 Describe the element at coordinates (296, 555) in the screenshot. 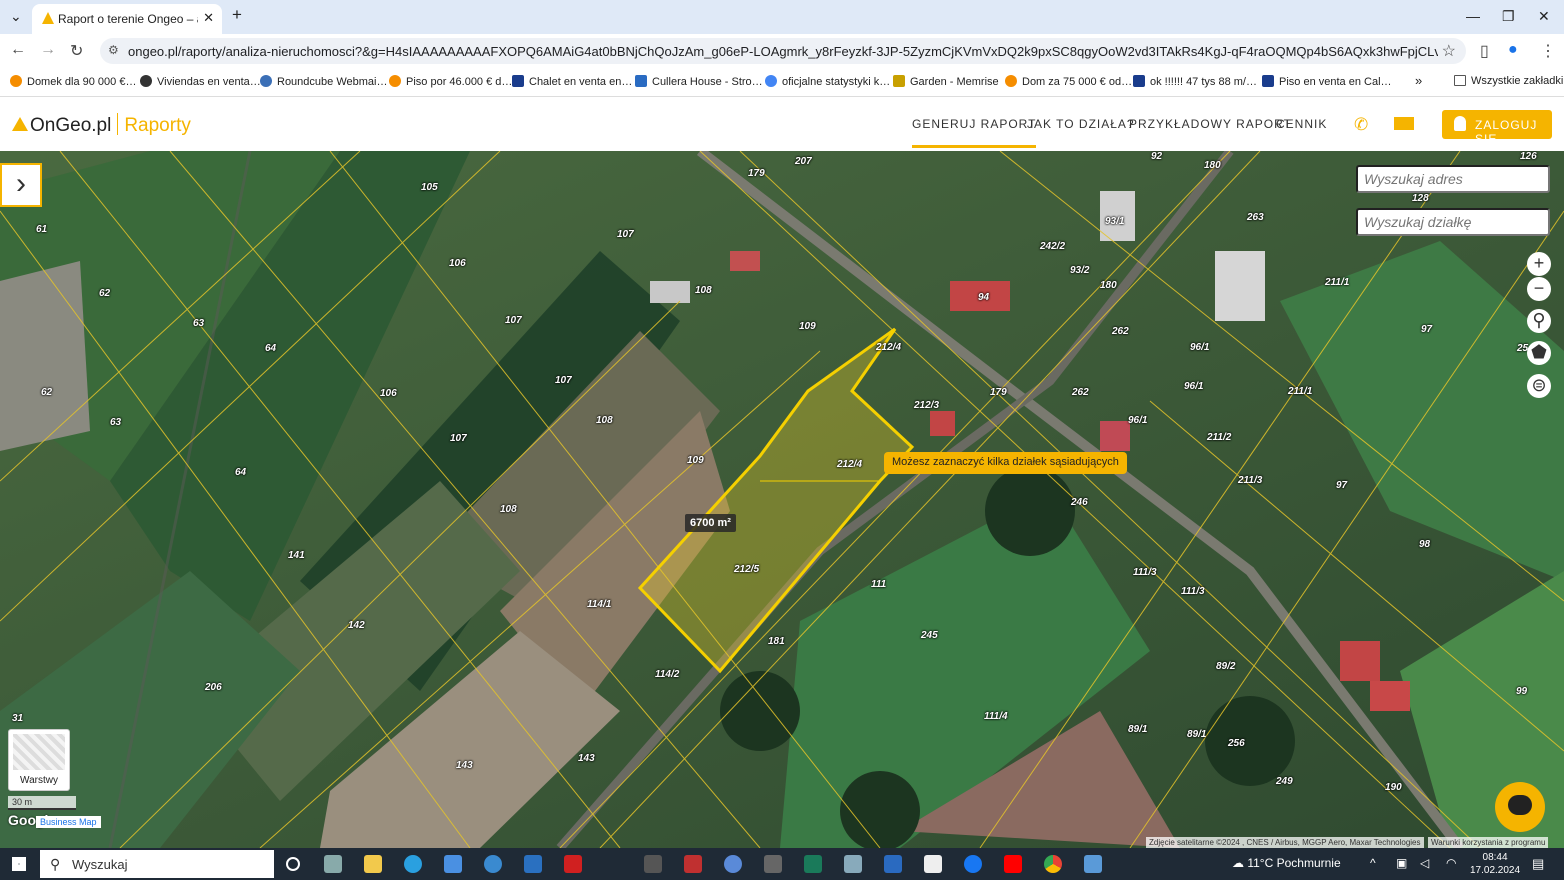

I see `plot-number-label: 141` at that location.